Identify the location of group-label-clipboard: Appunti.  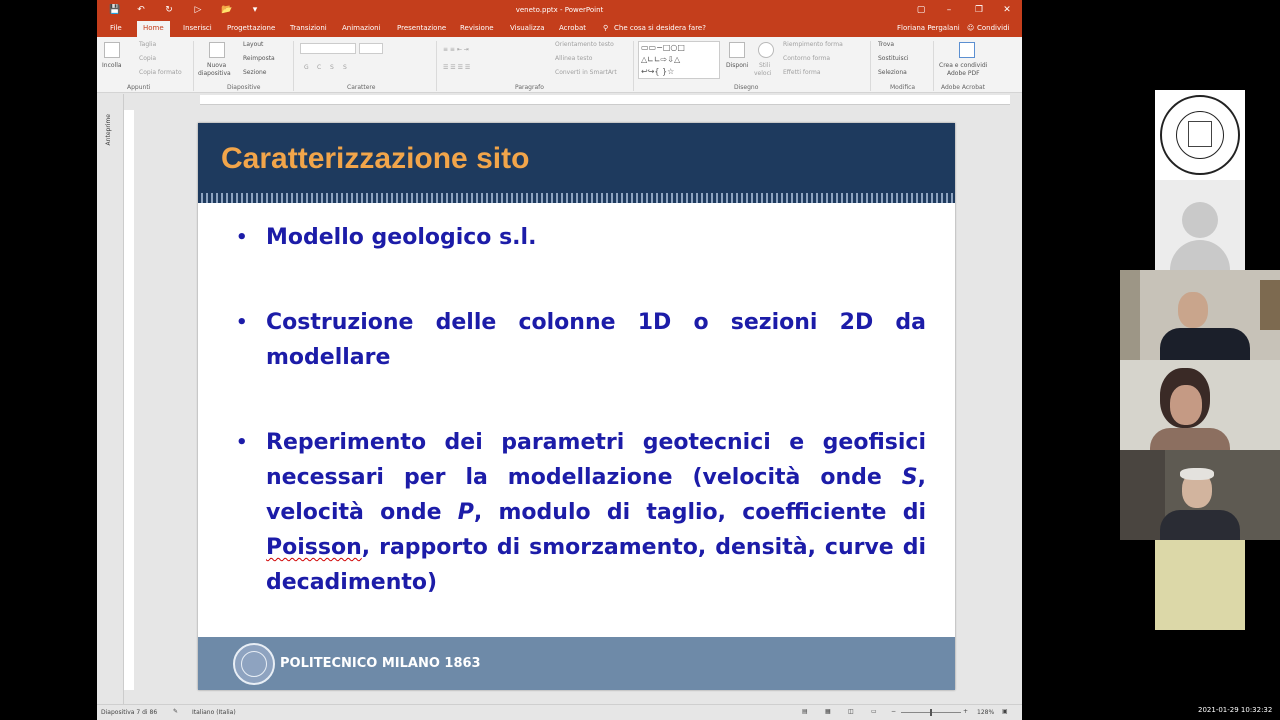
(139, 87).